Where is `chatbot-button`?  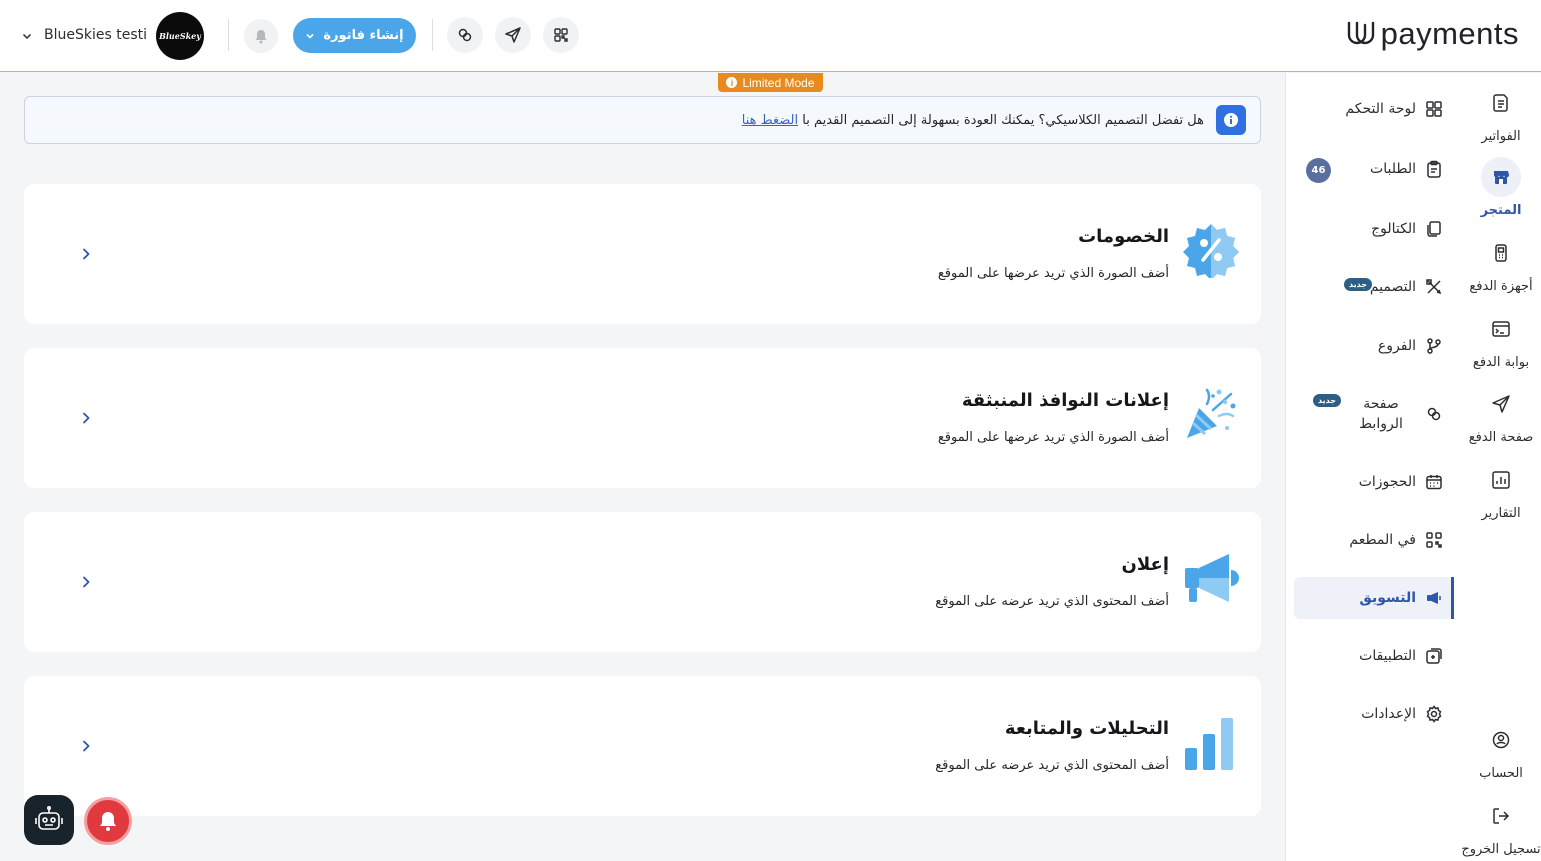
chatbot-button is located at coordinates (49, 820).